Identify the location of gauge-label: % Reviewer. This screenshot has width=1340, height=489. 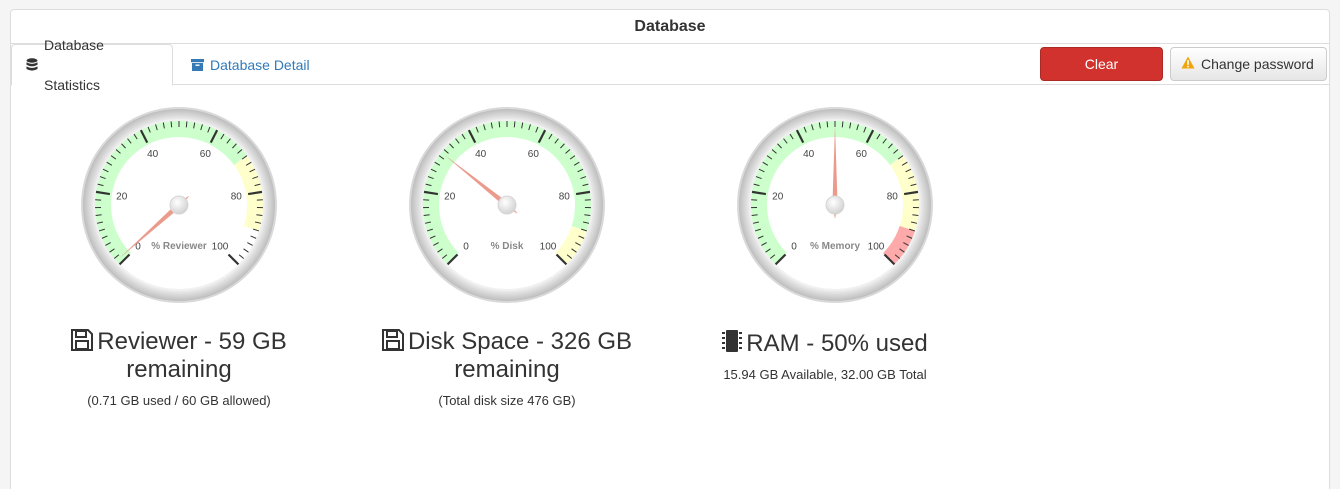
(179, 246).